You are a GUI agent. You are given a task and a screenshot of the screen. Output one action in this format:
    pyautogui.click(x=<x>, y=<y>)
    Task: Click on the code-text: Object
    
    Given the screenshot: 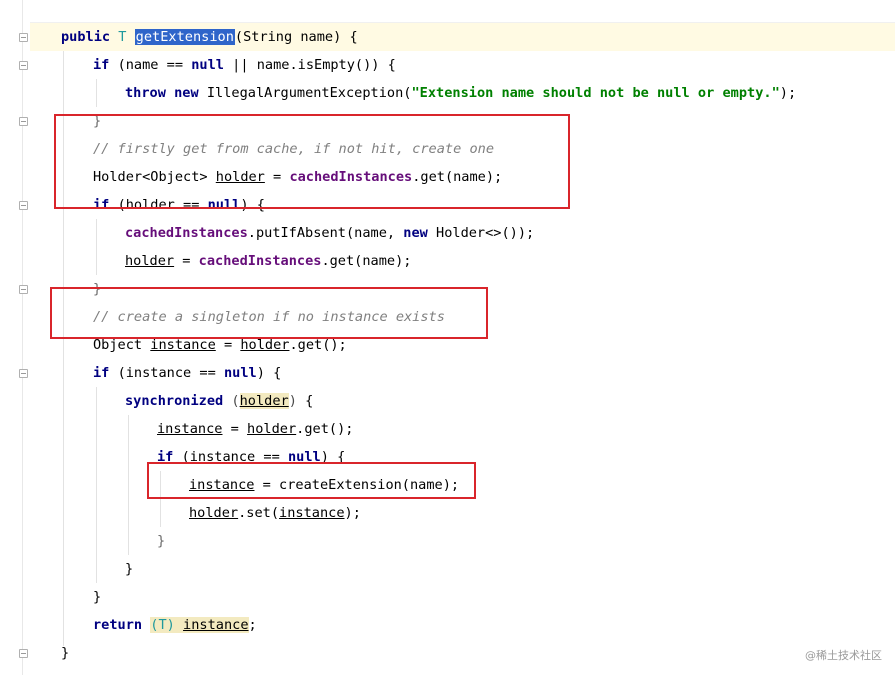 What is the action you would take?
    pyautogui.click(x=122, y=345)
    